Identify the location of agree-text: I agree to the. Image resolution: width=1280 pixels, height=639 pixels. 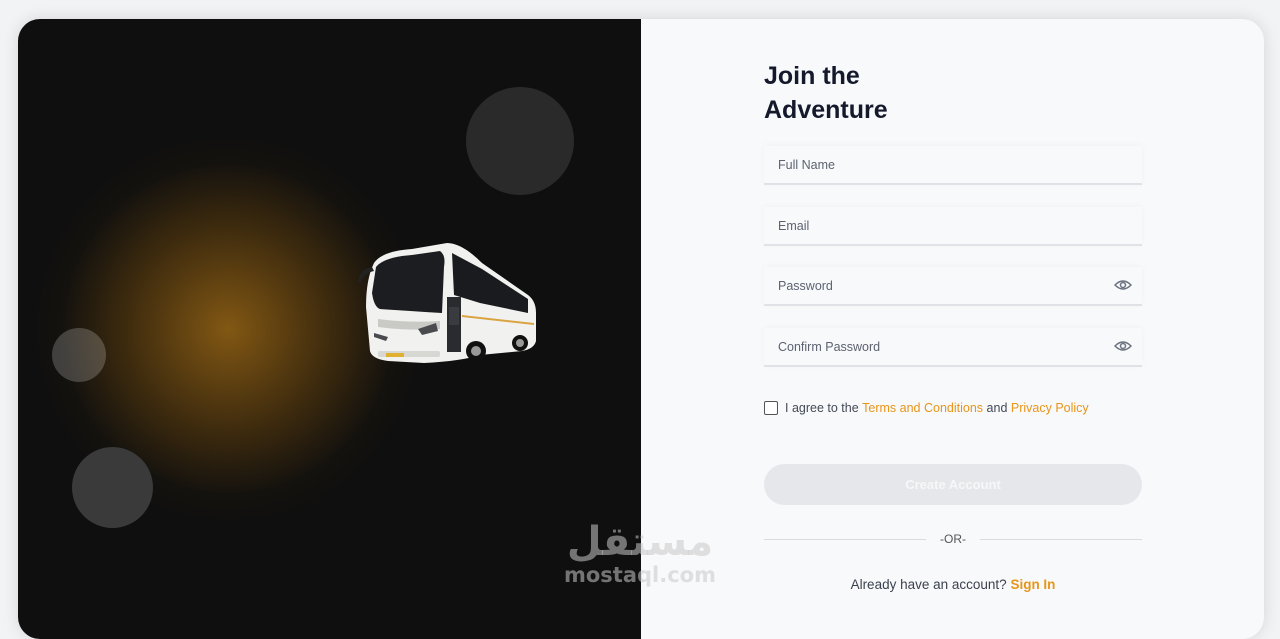
(822, 408).